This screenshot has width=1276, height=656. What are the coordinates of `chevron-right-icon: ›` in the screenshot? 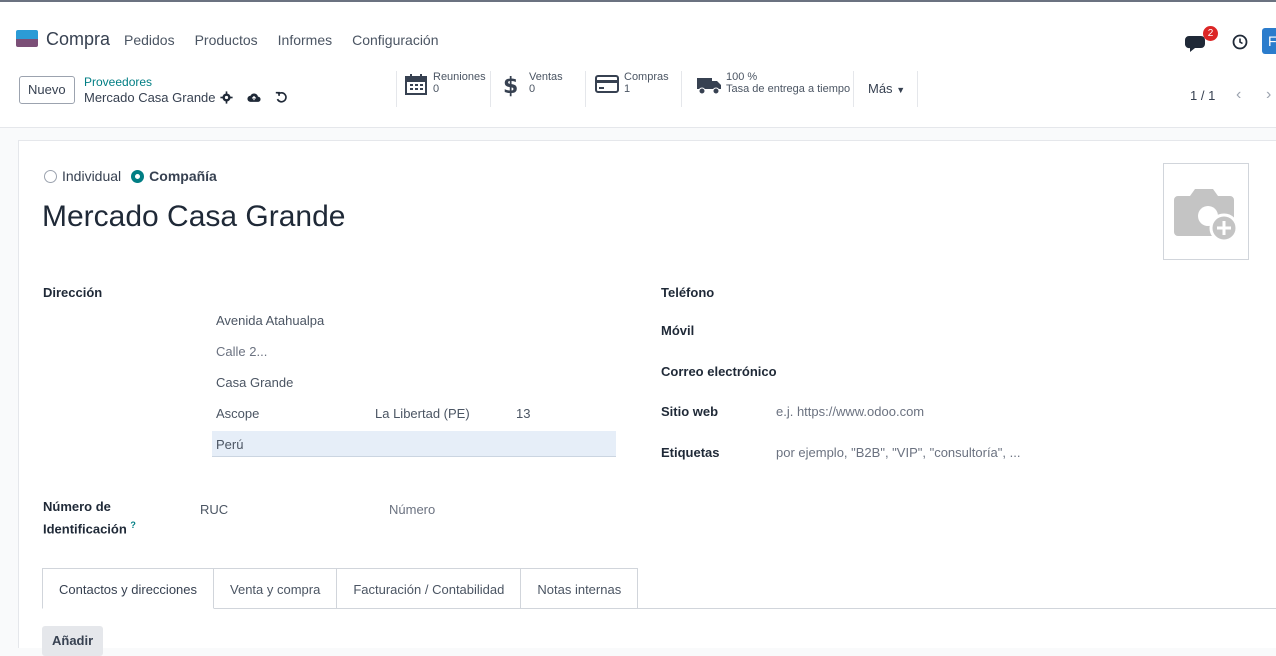 It's located at (1268, 95).